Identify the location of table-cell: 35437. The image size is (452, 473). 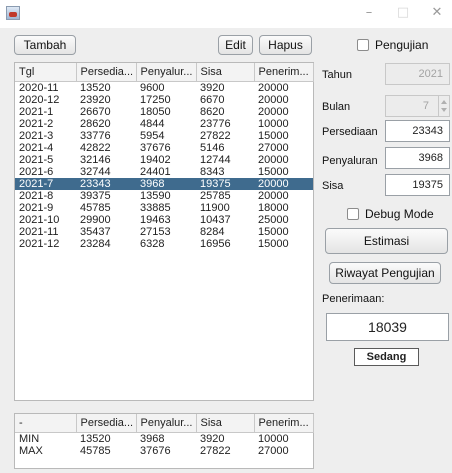
(95, 232).